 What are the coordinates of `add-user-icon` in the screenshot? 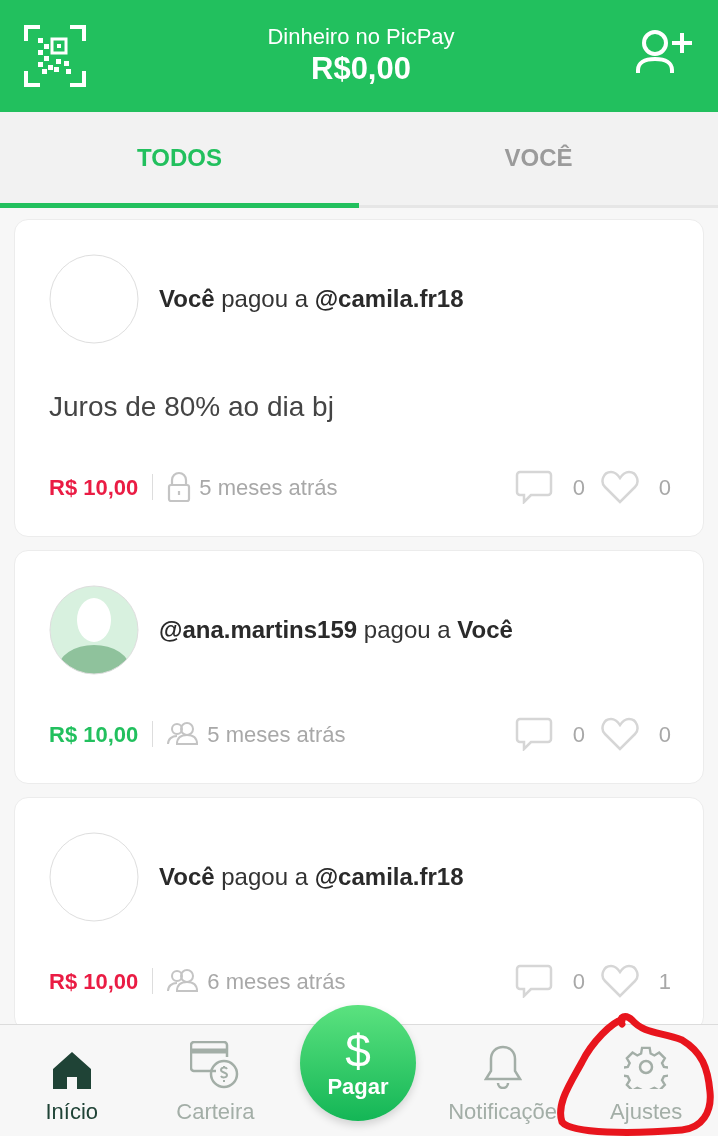 It's located at (665, 52).